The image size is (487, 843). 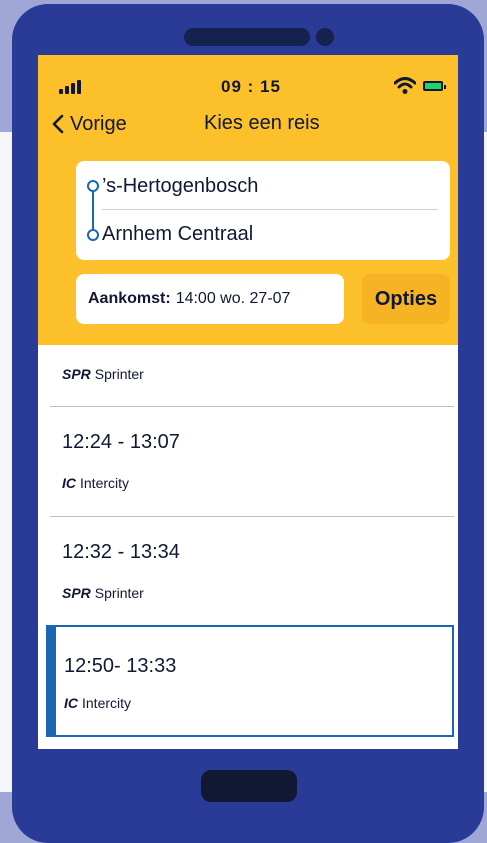 I want to click on speaker-grille, so click(x=247, y=37).